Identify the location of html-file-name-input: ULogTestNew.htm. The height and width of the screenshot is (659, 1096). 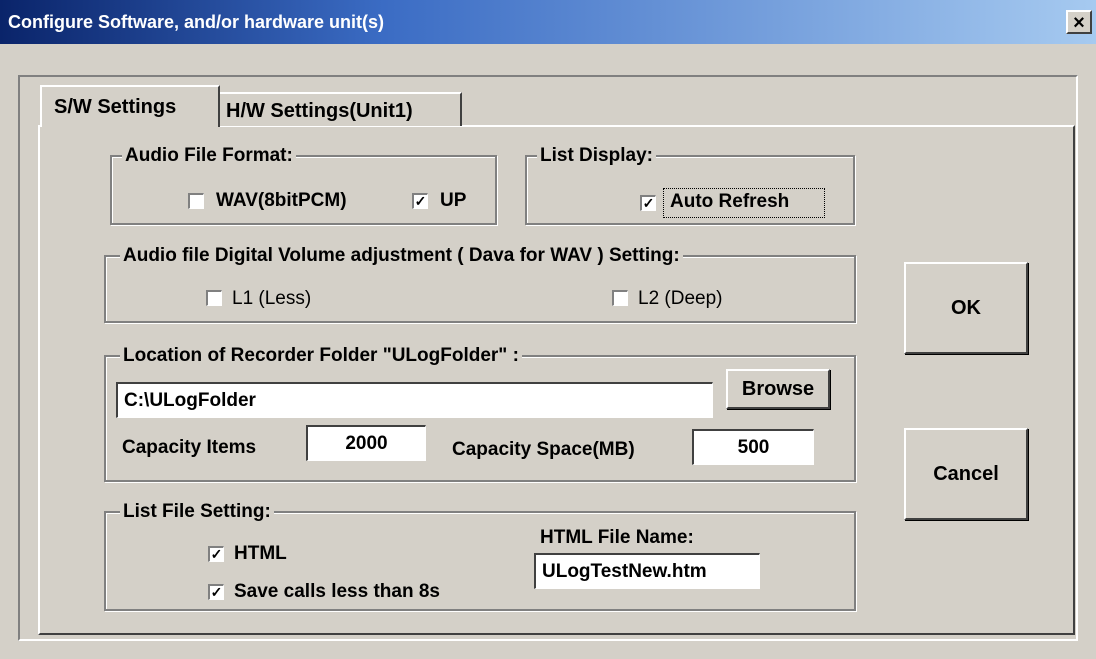
(647, 571).